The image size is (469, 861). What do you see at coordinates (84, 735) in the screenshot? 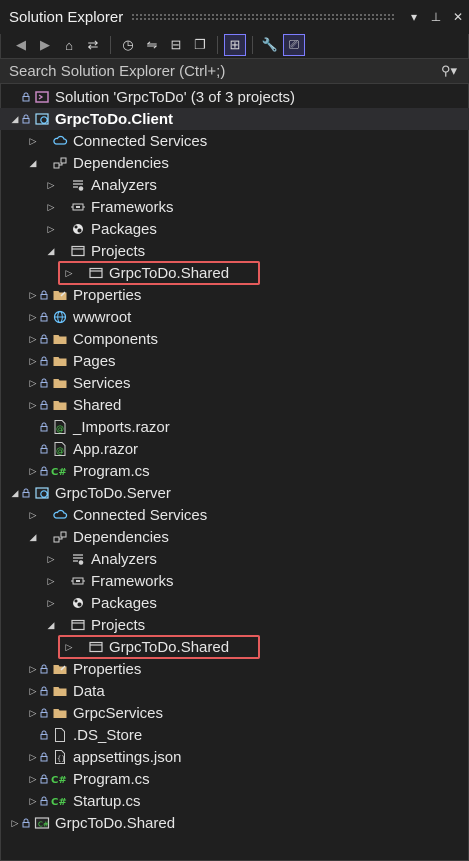
I see `tree-item: .DS_Store` at bounding box center [84, 735].